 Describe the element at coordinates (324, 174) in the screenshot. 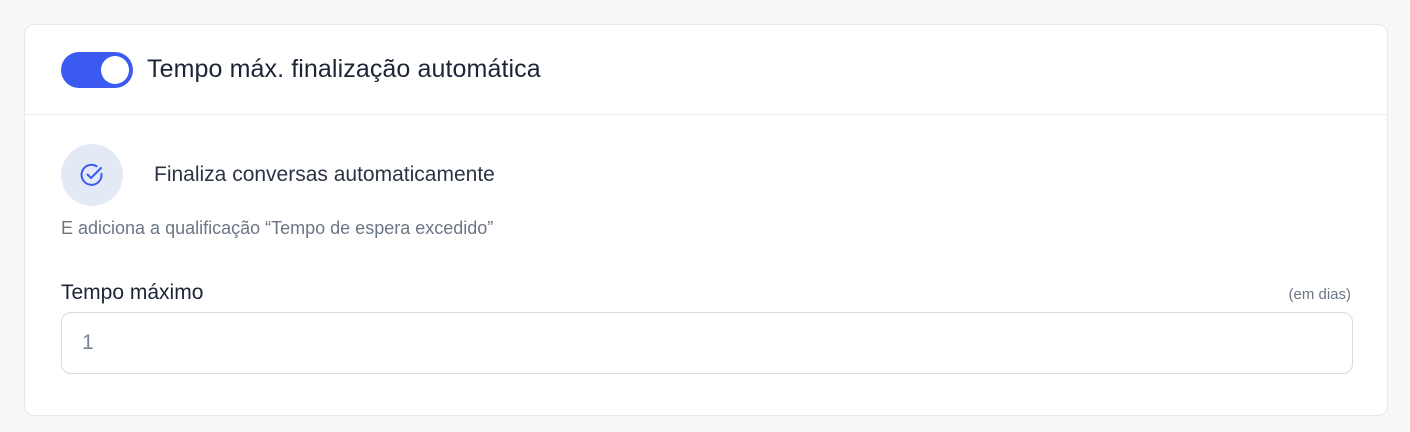

I see `info-title: Finaliza conversas automaticamente` at that location.